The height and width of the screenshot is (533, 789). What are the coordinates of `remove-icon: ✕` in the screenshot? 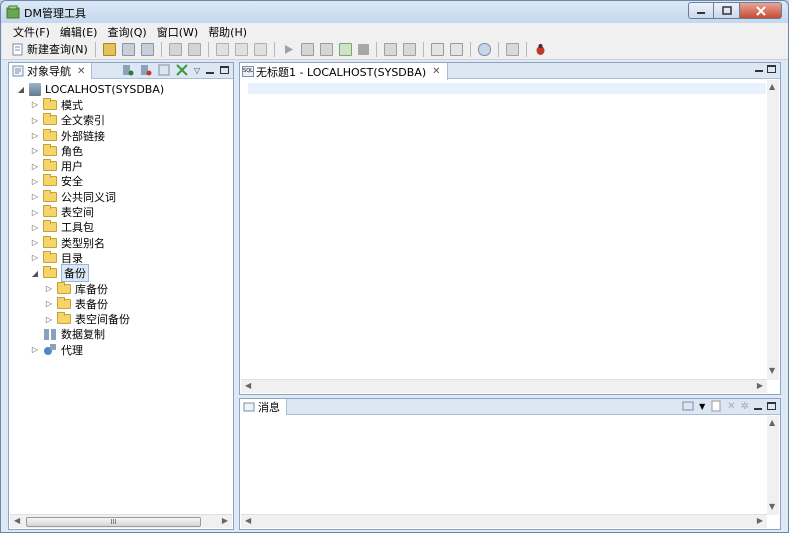 It's located at (731, 406).